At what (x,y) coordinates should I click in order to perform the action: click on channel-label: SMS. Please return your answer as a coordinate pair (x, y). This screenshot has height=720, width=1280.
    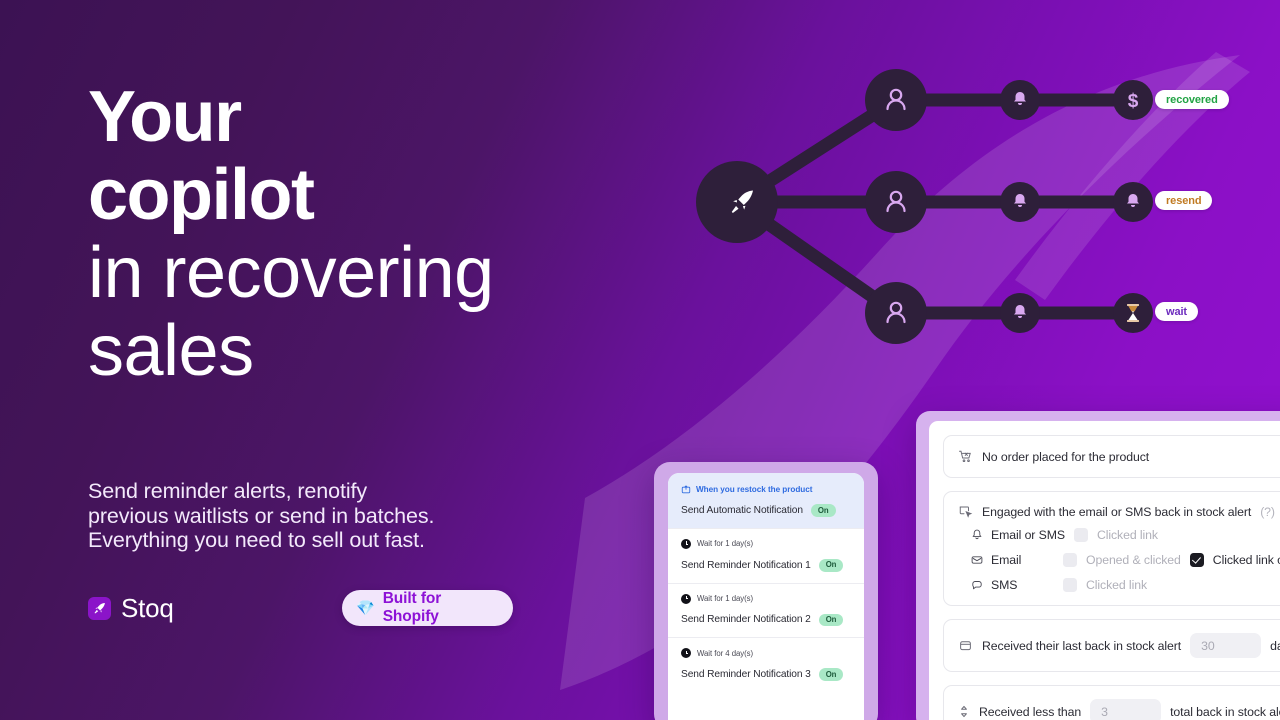
    Looking at the image, I should click on (1004, 585).